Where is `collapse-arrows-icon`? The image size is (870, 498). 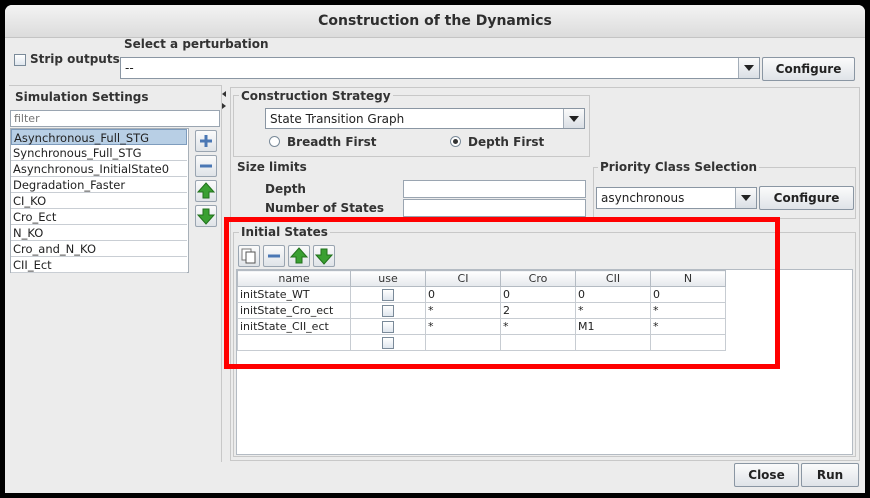 collapse-arrows-icon is located at coordinates (224, 100).